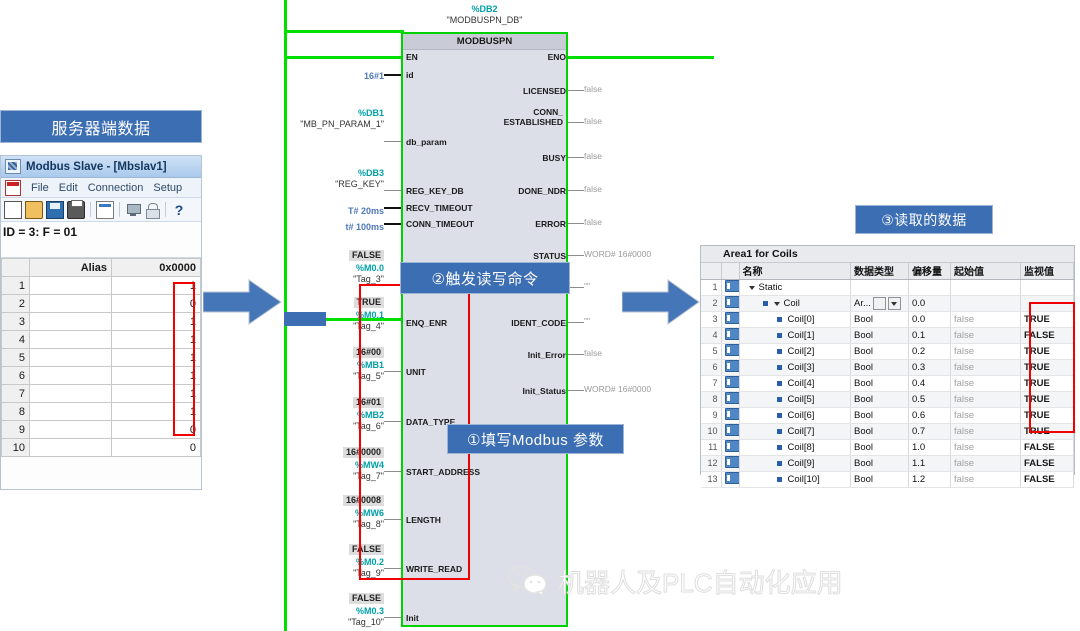  I want to click on table-row: 41, so click(101, 339).